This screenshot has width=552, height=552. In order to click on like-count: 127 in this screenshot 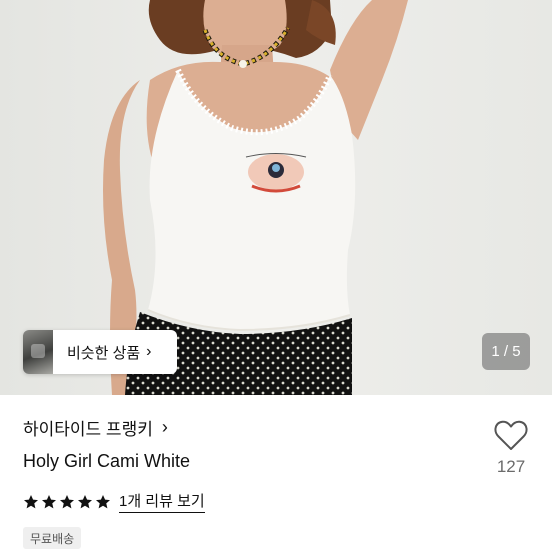, I will do `click(511, 466)`.